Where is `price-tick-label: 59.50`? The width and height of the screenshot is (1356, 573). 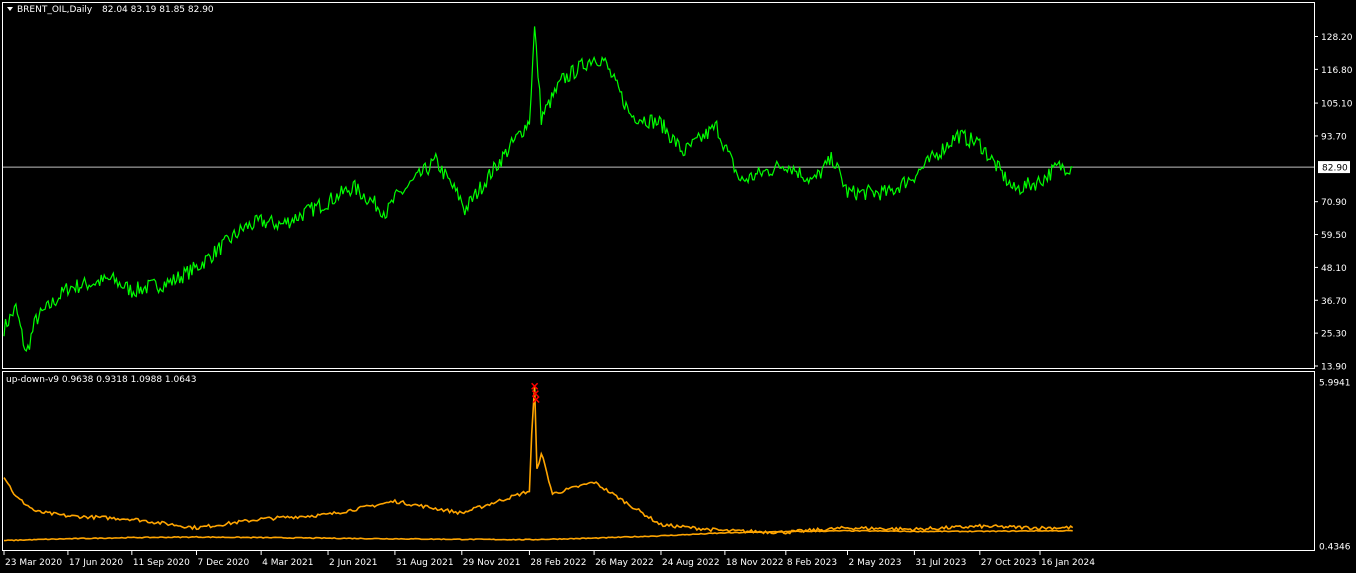 price-tick-label: 59.50 is located at coordinates (1334, 236).